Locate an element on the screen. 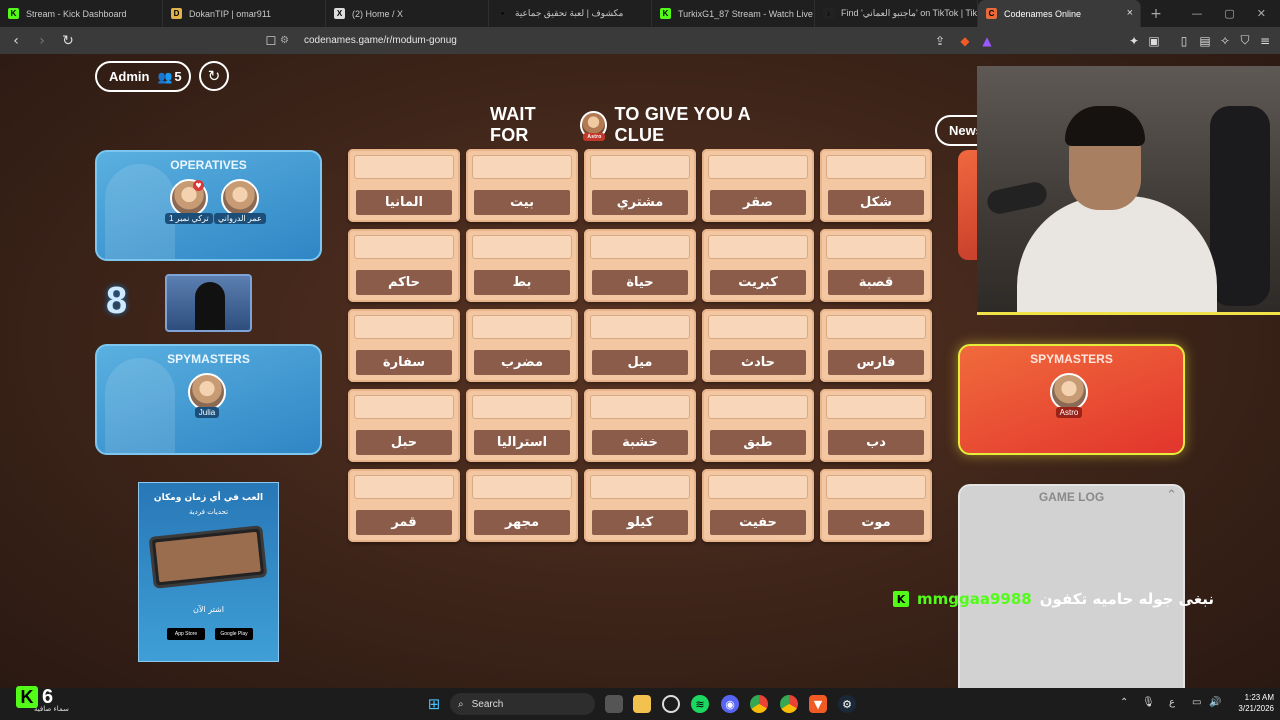 This screenshot has width=1280, height=720. card-word: قمر is located at coordinates (404, 522).